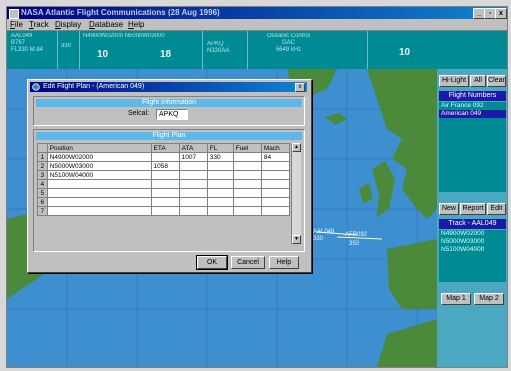 Image resolution: width=511 pixels, height=371 pixels. What do you see at coordinates (496, 209) in the screenshot?
I see `edit-button: Edit` at bounding box center [496, 209].